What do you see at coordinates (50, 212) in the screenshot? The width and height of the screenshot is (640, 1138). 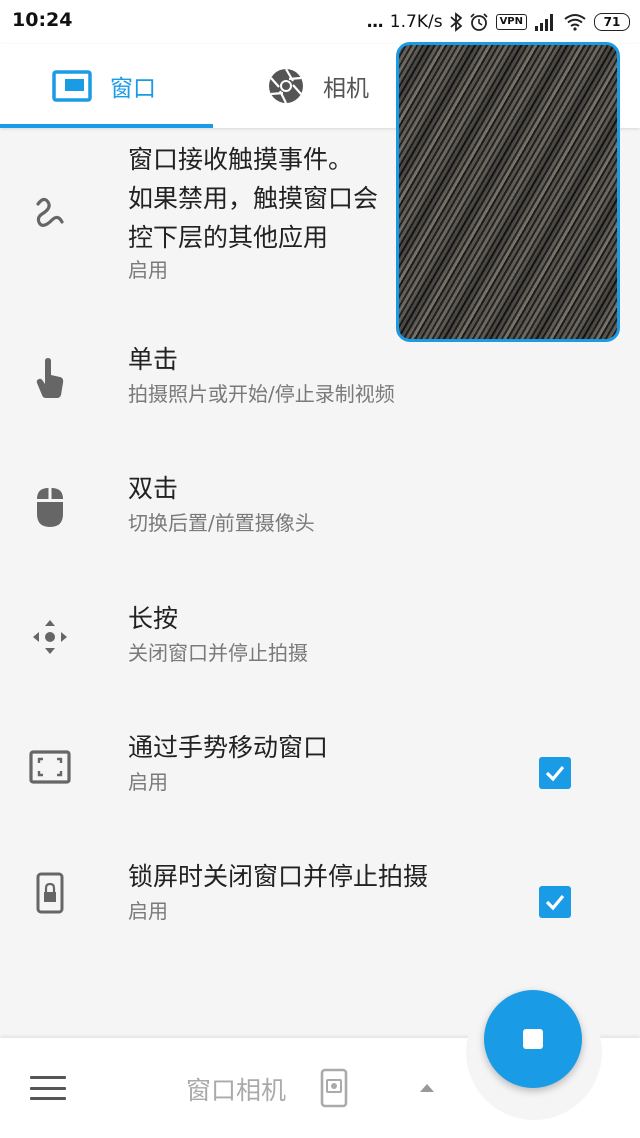 I see `gesture-icon` at bounding box center [50, 212].